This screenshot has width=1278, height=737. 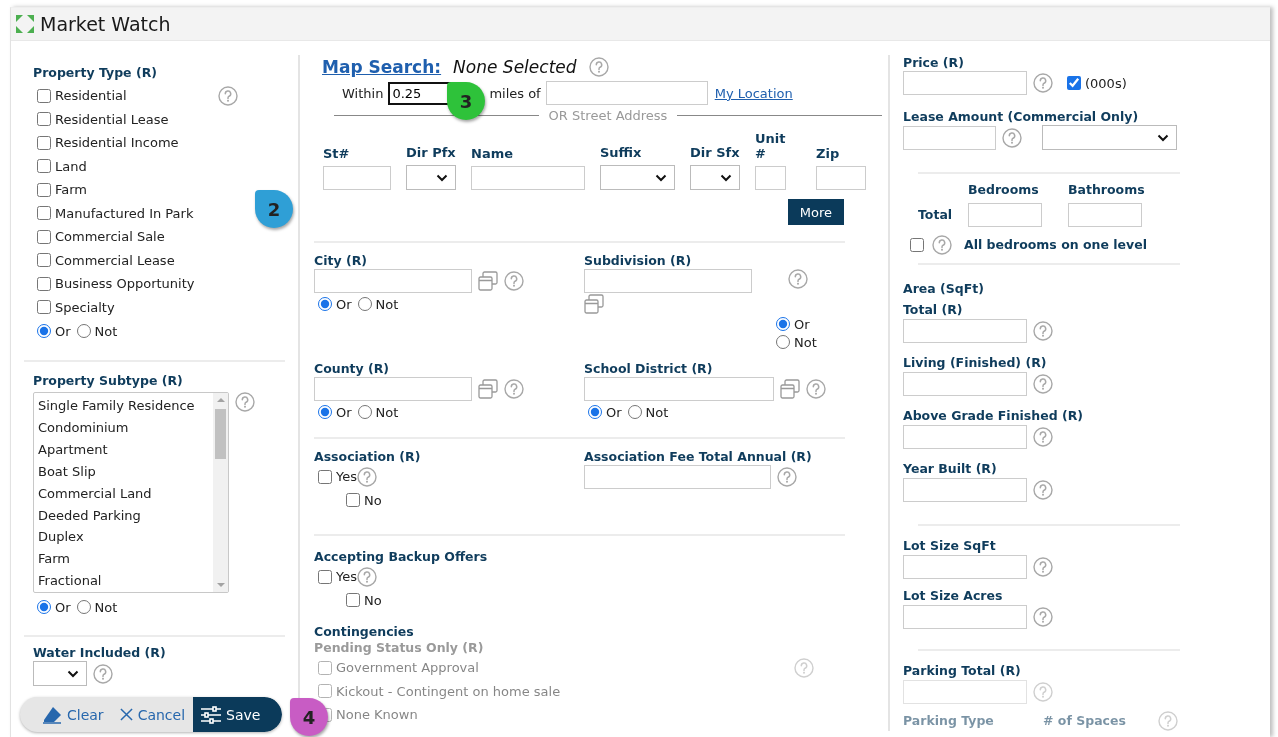 What do you see at coordinates (238, 714) in the screenshot?
I see `save-button: Save` at bounding box center [238, 714].